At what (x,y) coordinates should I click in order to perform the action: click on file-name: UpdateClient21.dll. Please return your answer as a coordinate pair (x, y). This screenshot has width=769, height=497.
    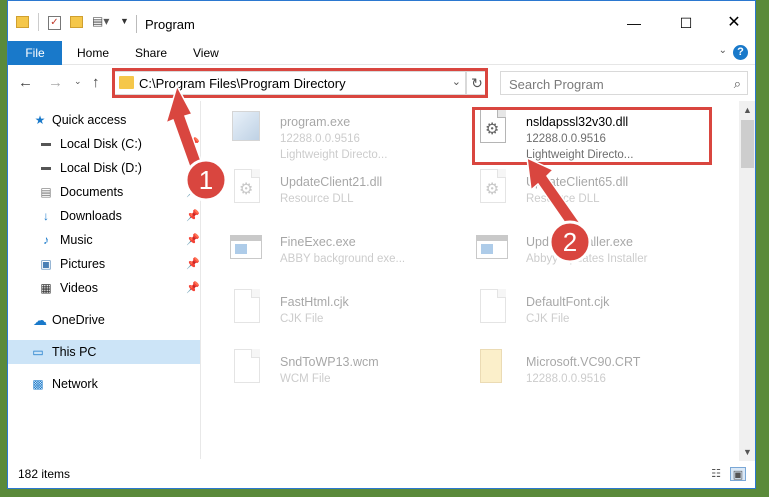
    Looking at the image, I should click on (331, 182).